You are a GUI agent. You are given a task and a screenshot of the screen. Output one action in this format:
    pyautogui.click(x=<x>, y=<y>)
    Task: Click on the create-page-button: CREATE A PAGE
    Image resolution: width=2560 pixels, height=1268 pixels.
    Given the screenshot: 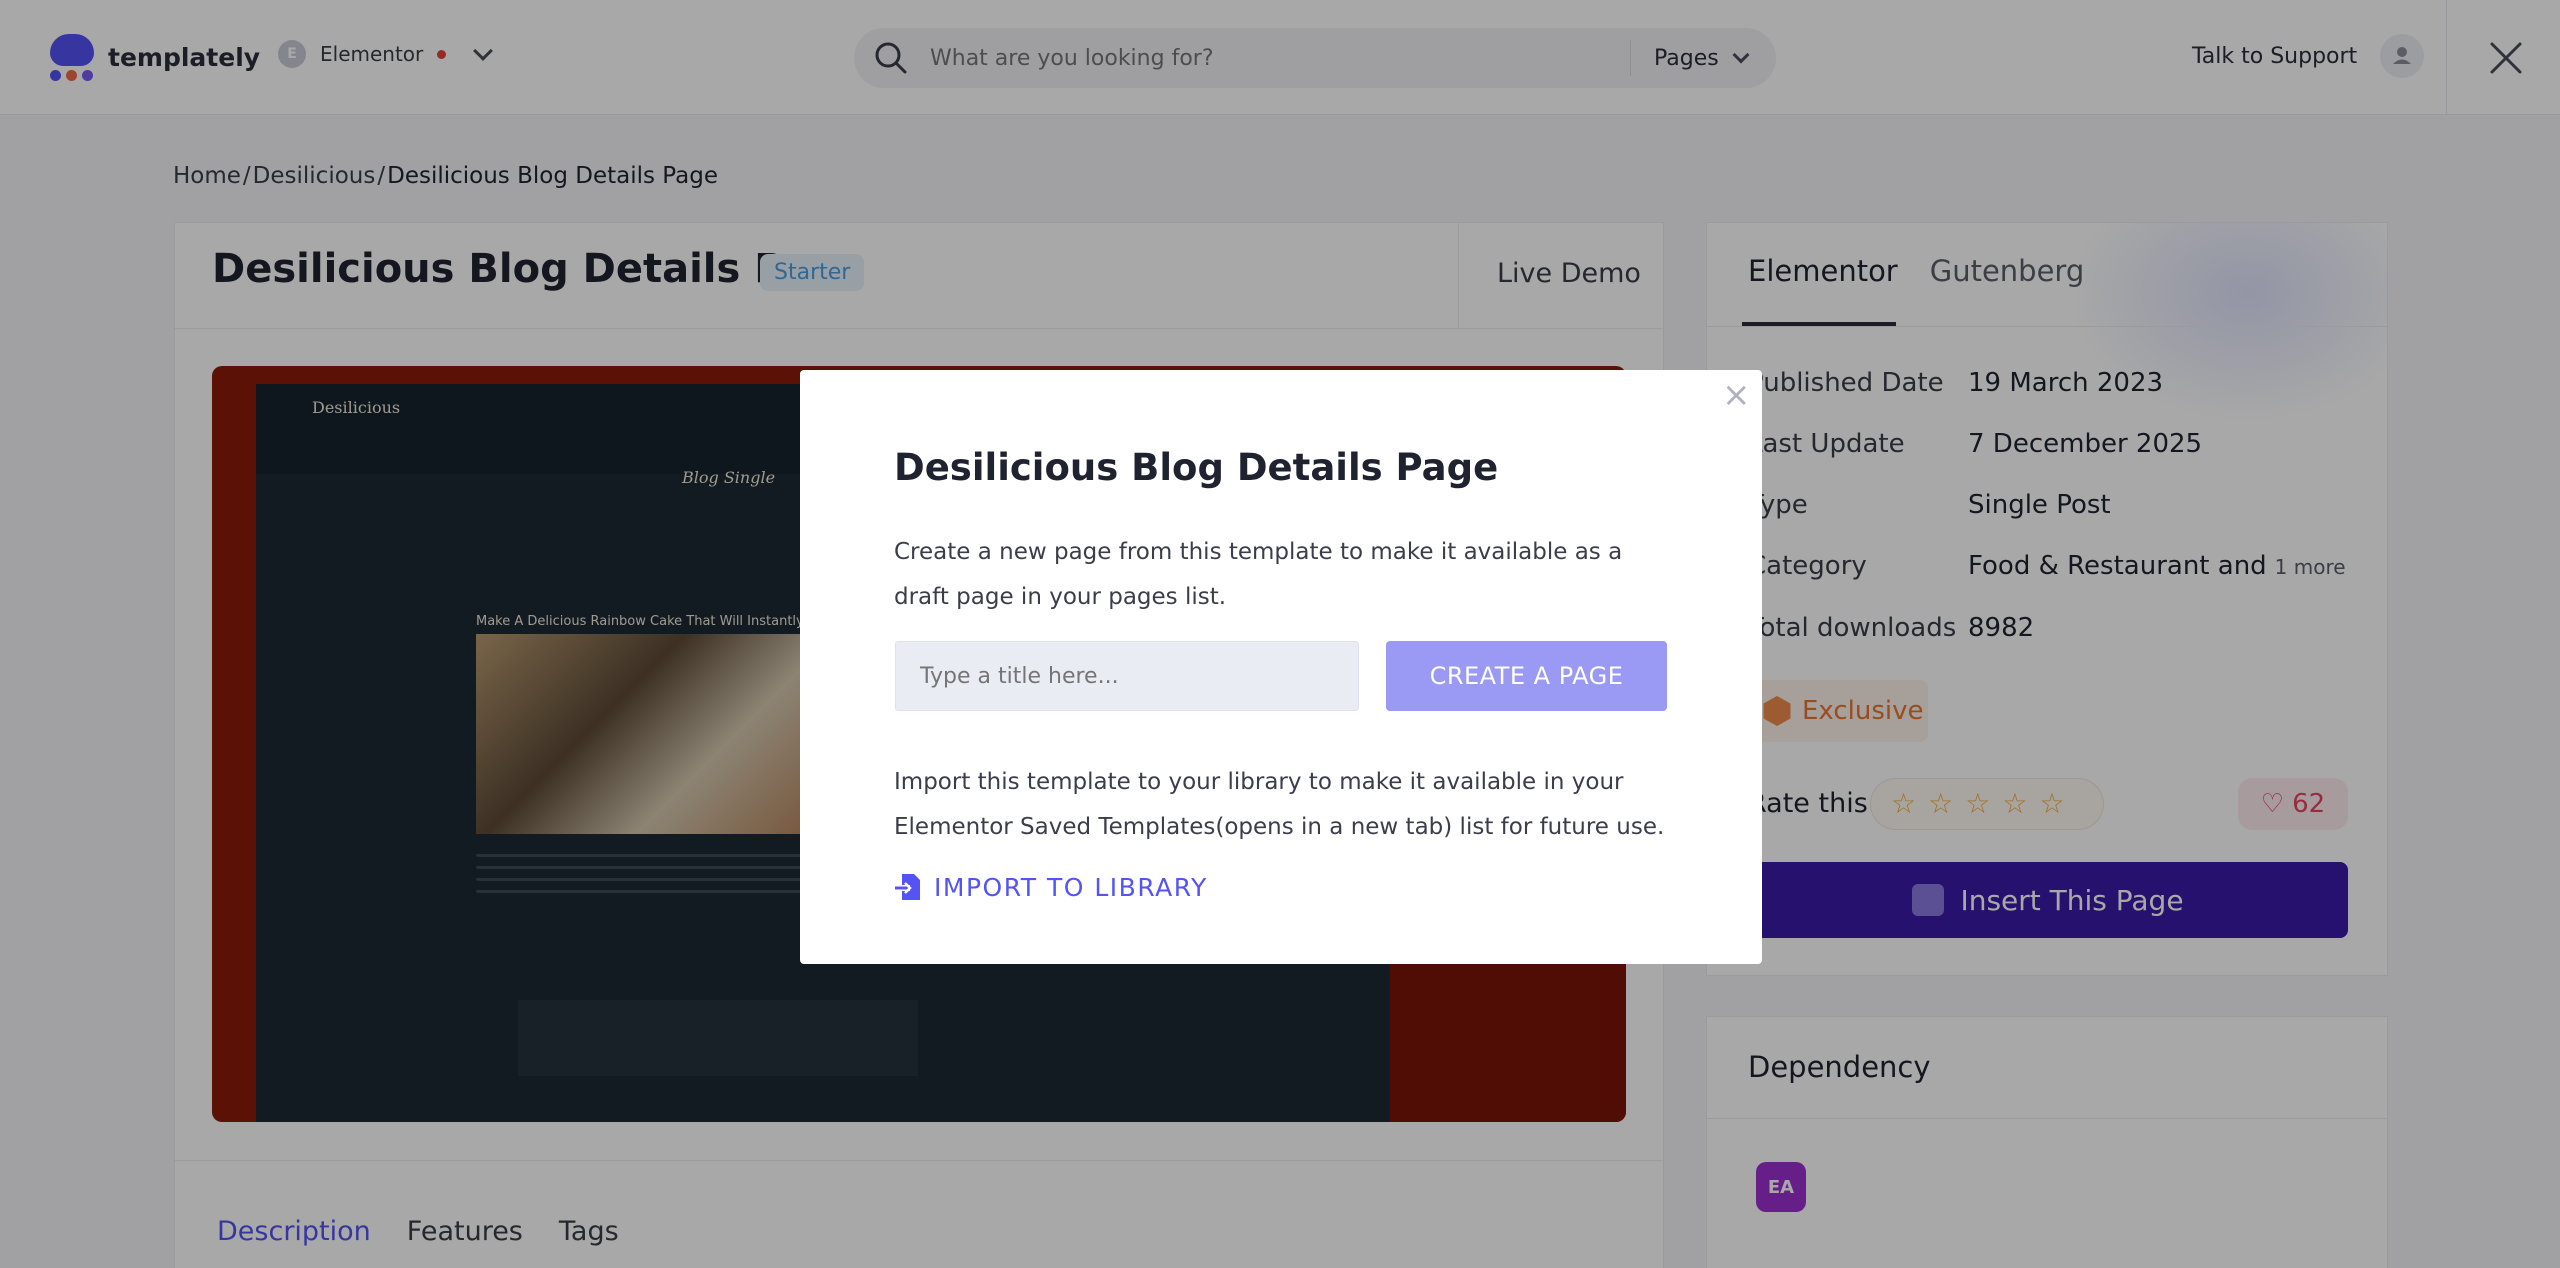 What is the action you would take?
    pyautogui.click(x=1526, y=676)
    